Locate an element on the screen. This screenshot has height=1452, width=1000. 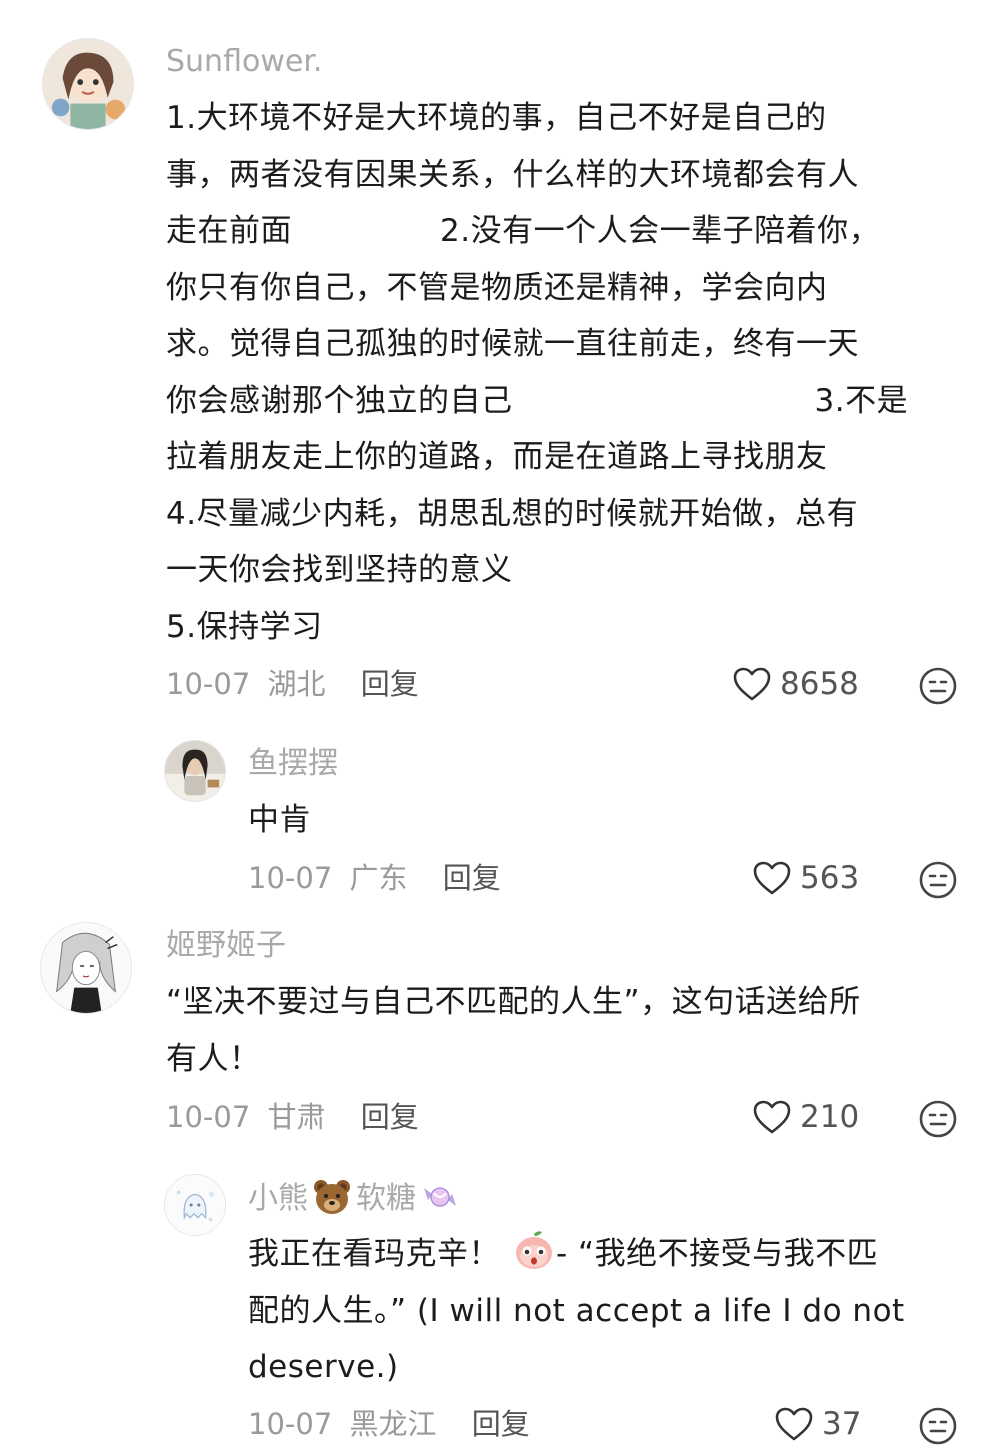
like-count: 563 is located at coordinates (830, 878).